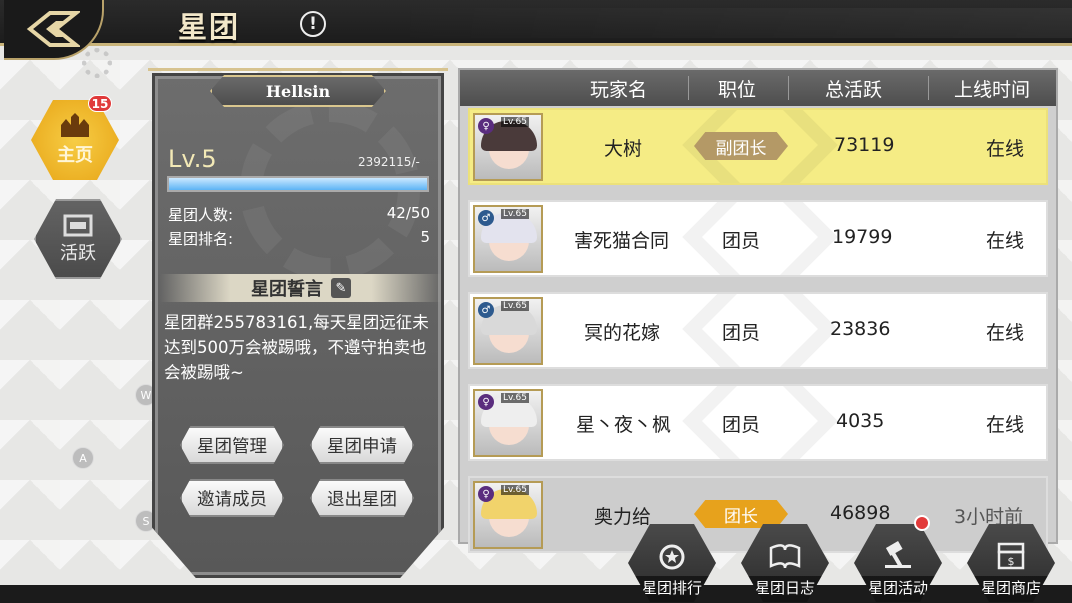 This screenshot has height=603, width=1072. Describe the element at coordinates (298, 91) in the screenshot. I see `guild-name: Hellsin` at that location.